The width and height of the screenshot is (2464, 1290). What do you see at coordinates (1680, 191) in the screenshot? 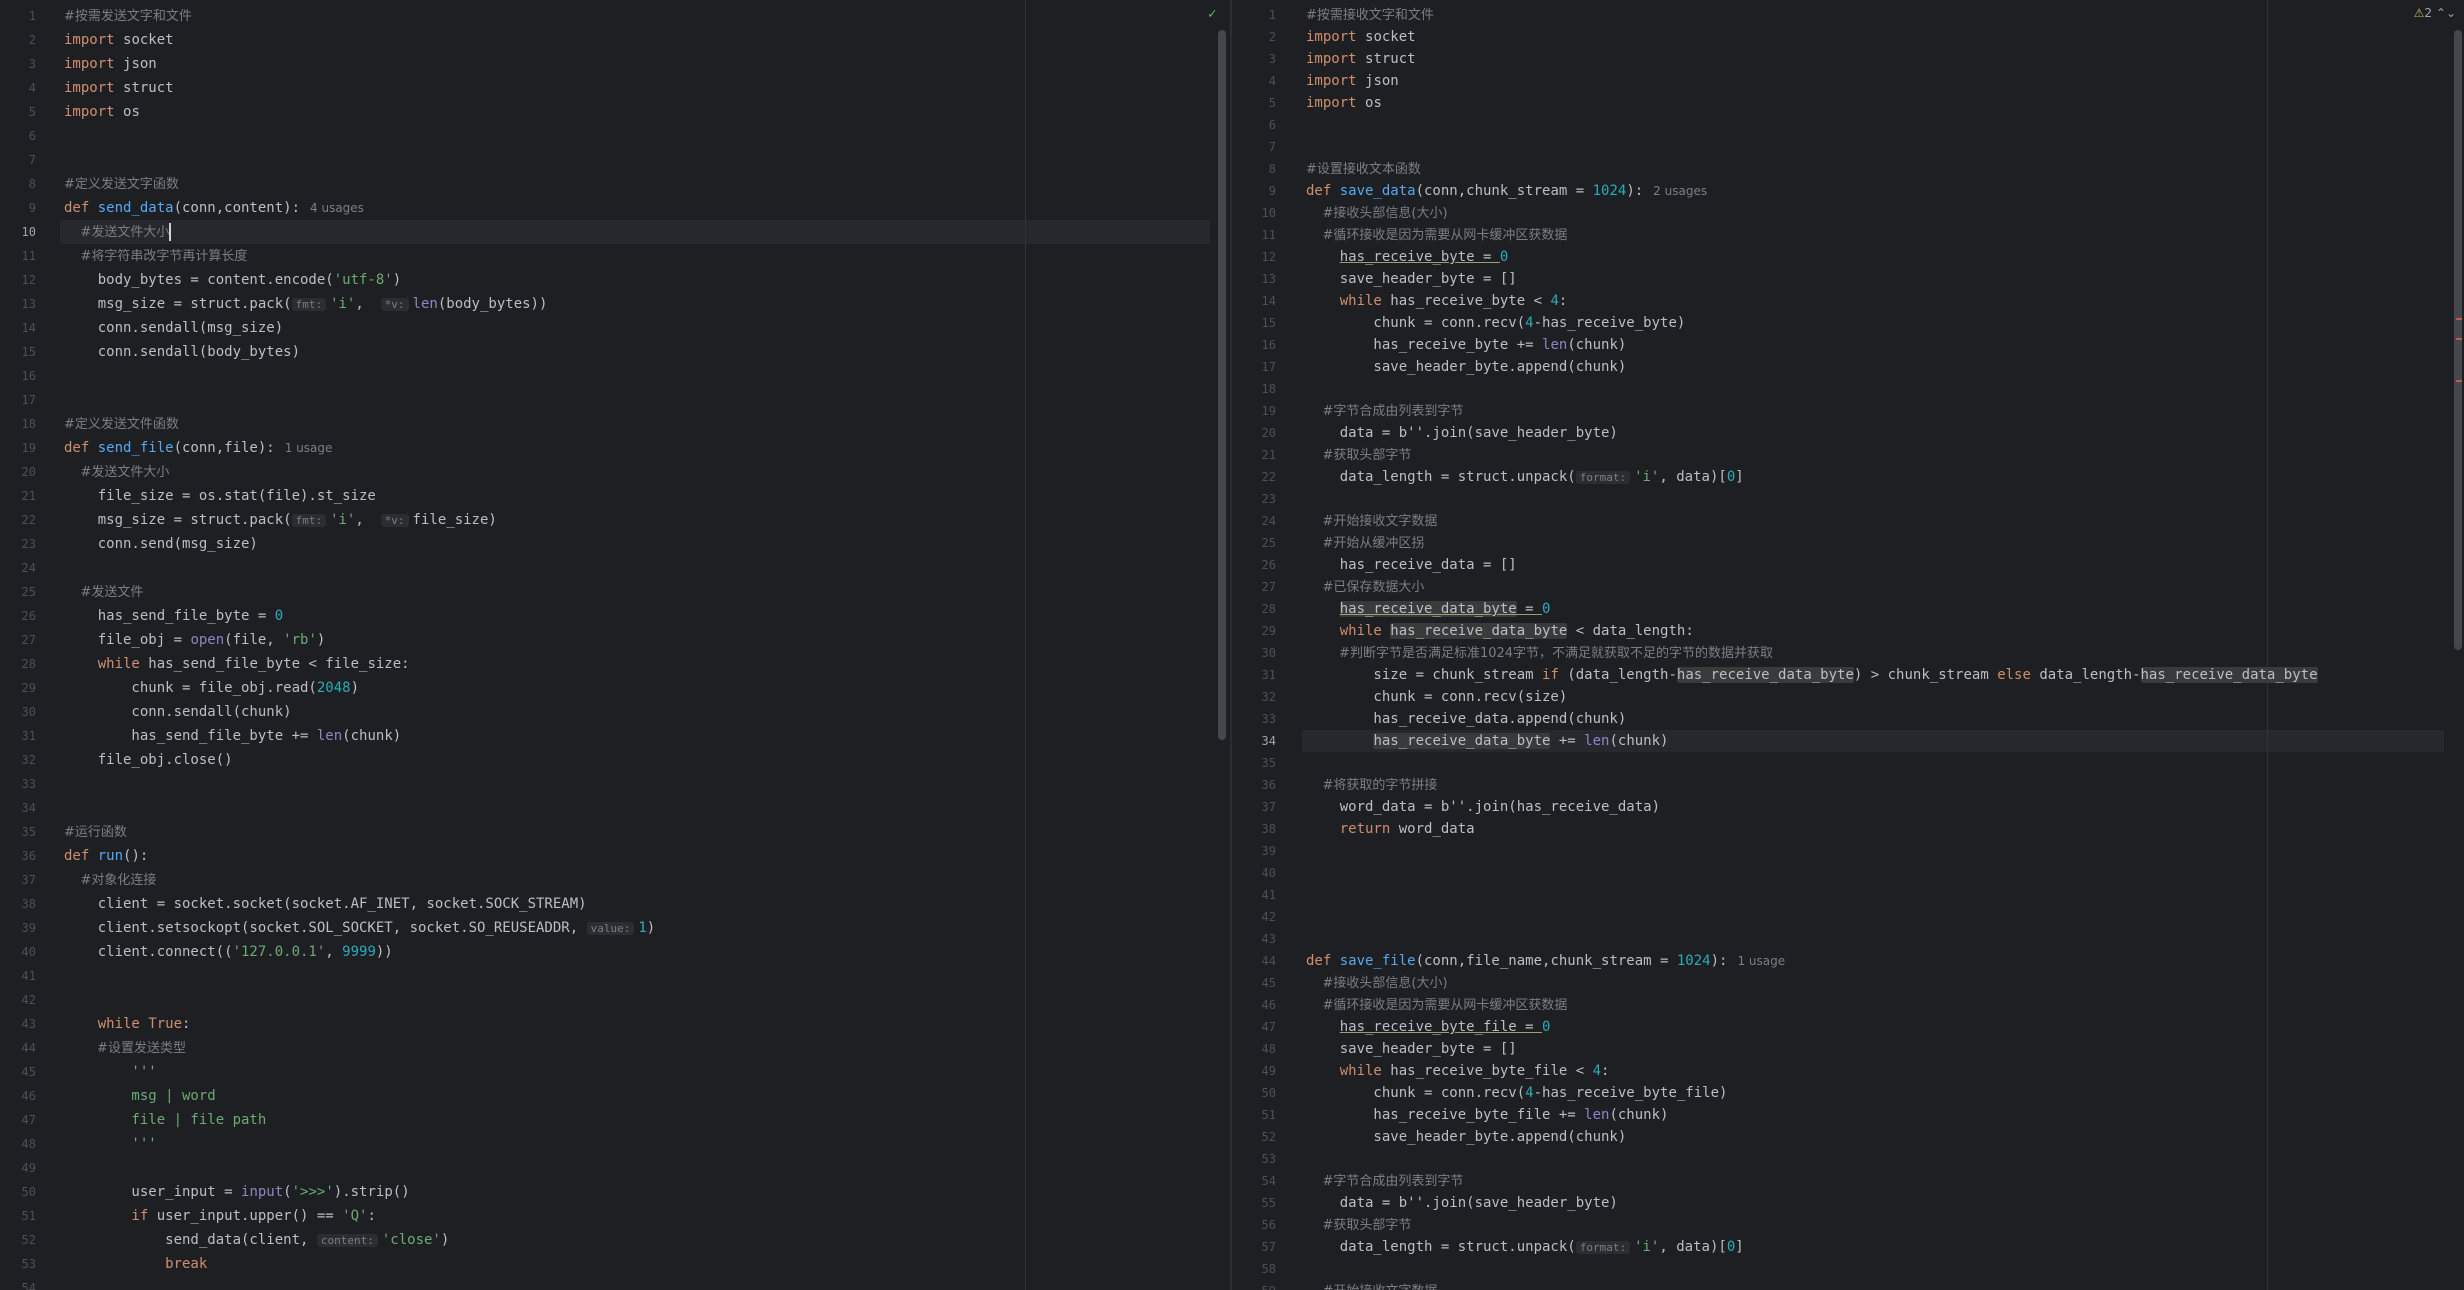
I see `usage-count-link: 2 usages` at bounding box center [1680, 191].